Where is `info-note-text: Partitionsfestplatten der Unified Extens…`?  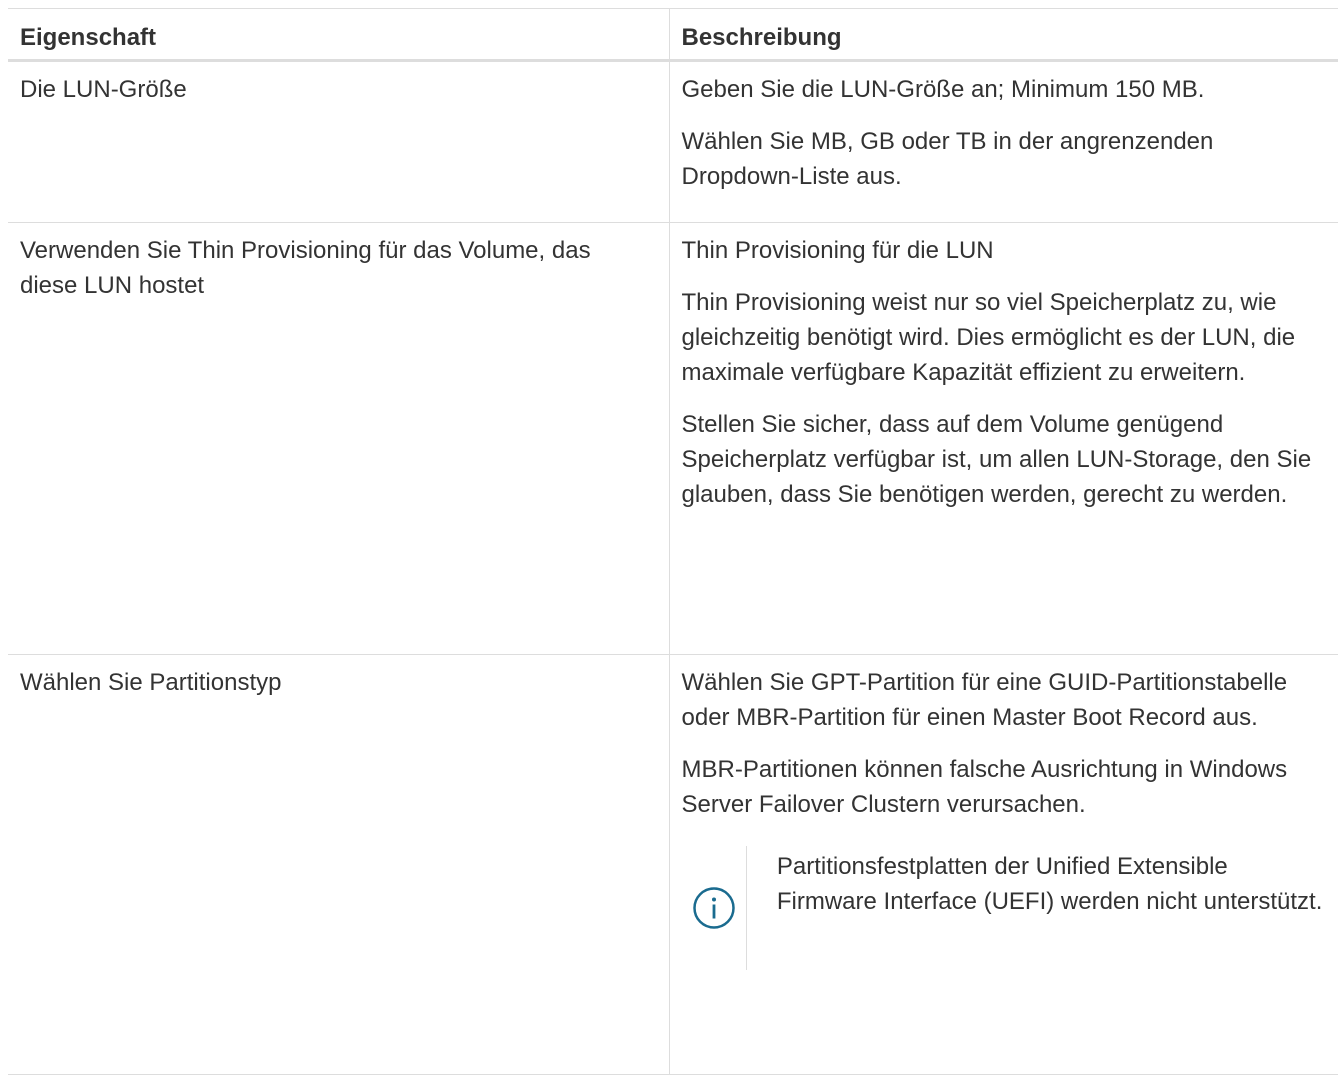 info-note-text: Partitionsfestplatten der Unified Extens… is located at coordinates (1049, 884).